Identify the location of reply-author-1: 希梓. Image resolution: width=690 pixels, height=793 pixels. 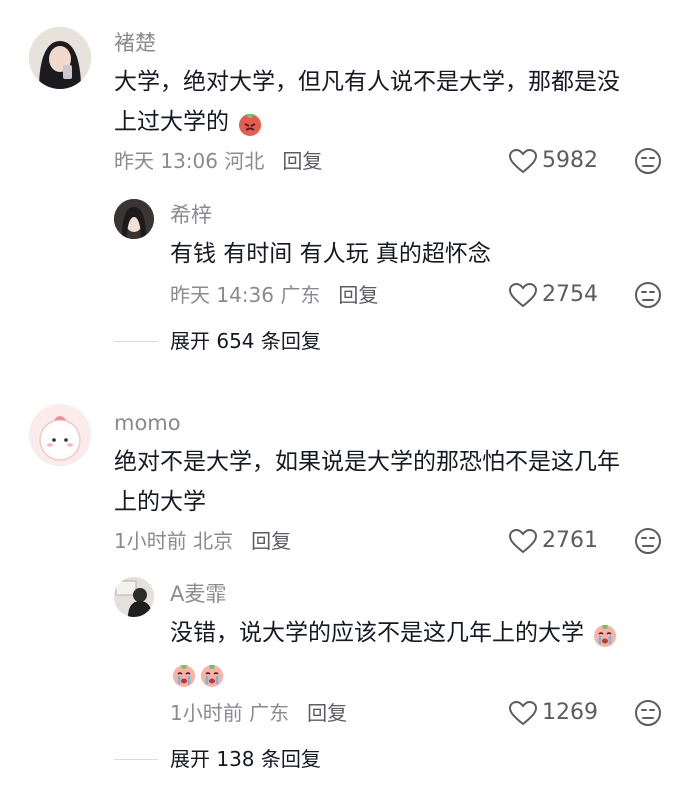
(191, 215).